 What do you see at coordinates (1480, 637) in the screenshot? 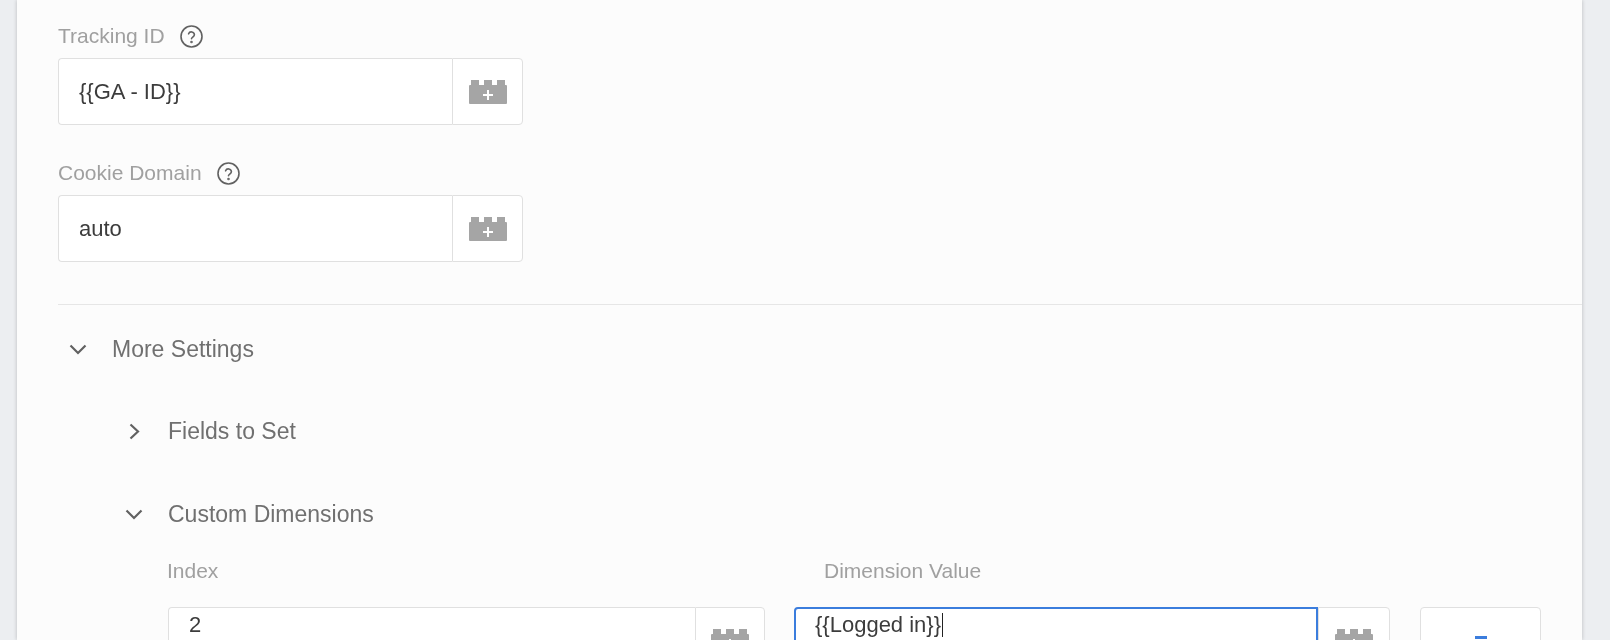
I see `minus-icon` at bounding box center [1480, 637].